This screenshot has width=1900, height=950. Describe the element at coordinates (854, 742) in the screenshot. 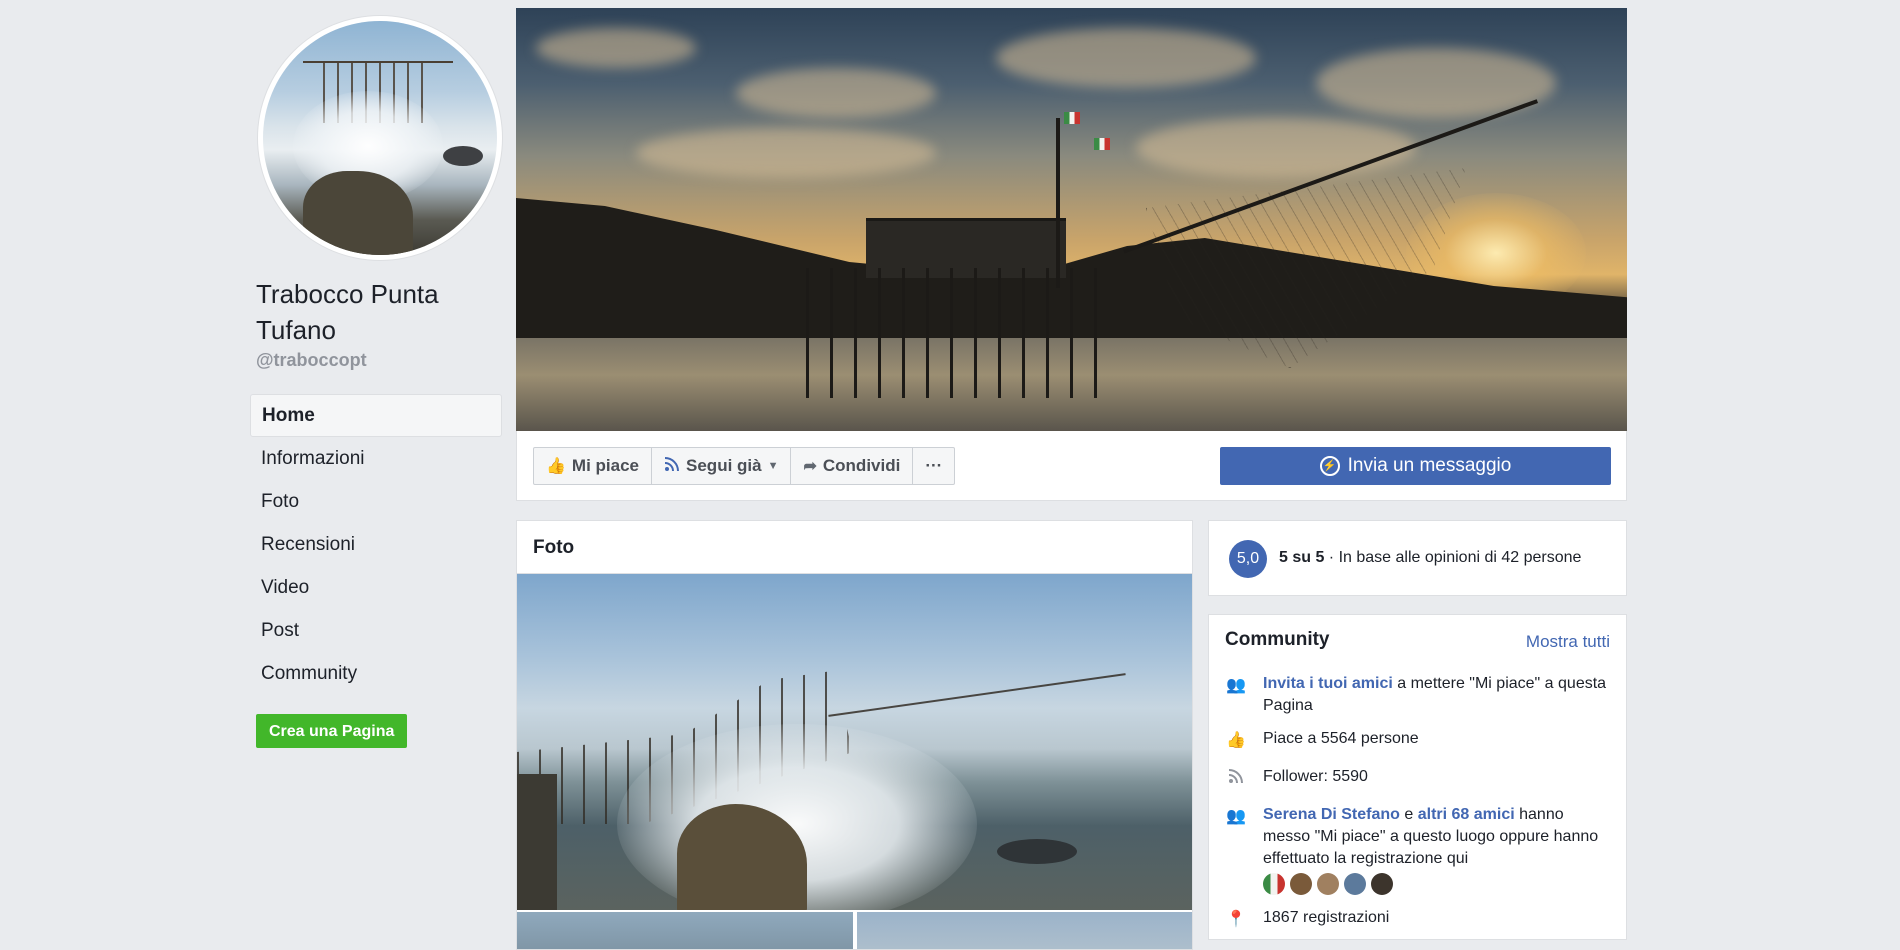

I see `photo-main` at that location.